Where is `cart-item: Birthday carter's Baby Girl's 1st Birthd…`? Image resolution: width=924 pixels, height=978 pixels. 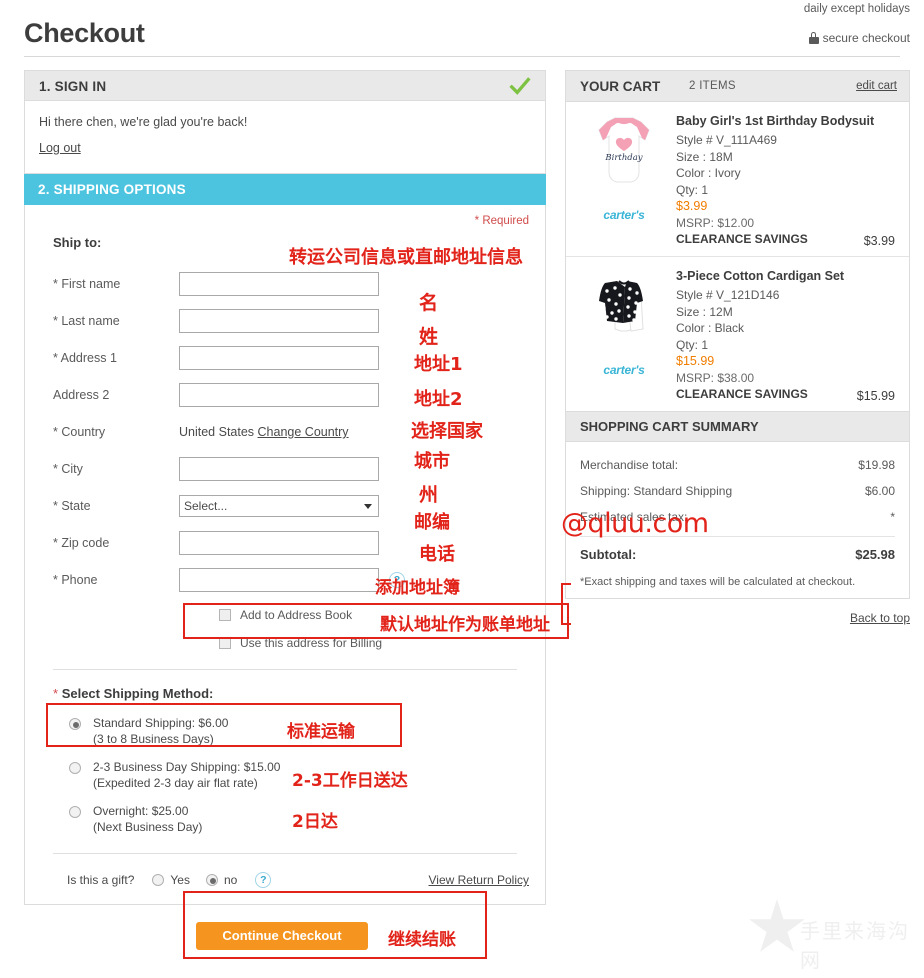 cart-item: Birthday carter's Baby Girl's 1st Birthd… is located at coordinates (737, 179).